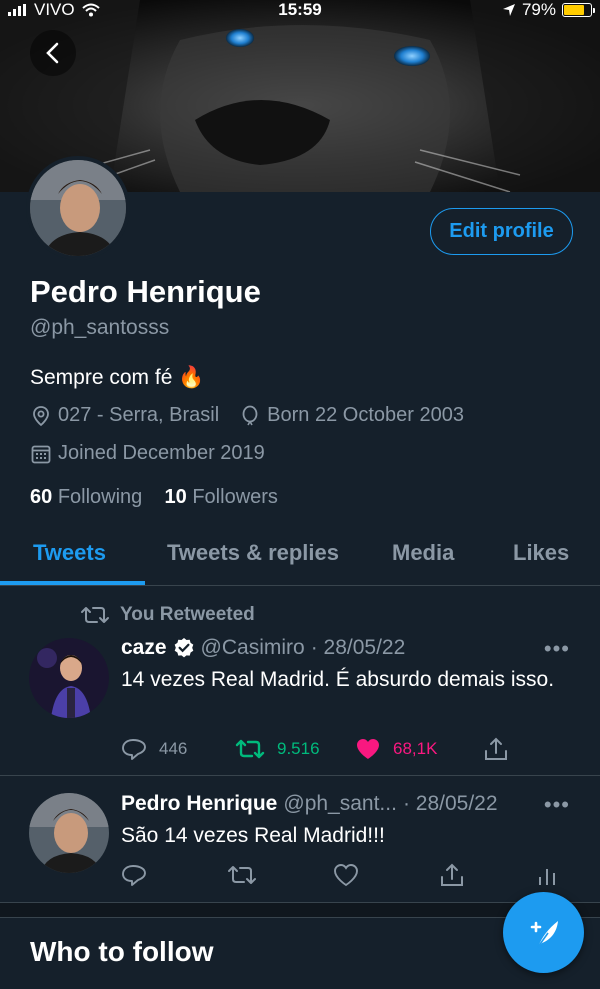 The image size is (600, 989). I want to click on retweet-indicator: You Retweeted, so click(167, 615).